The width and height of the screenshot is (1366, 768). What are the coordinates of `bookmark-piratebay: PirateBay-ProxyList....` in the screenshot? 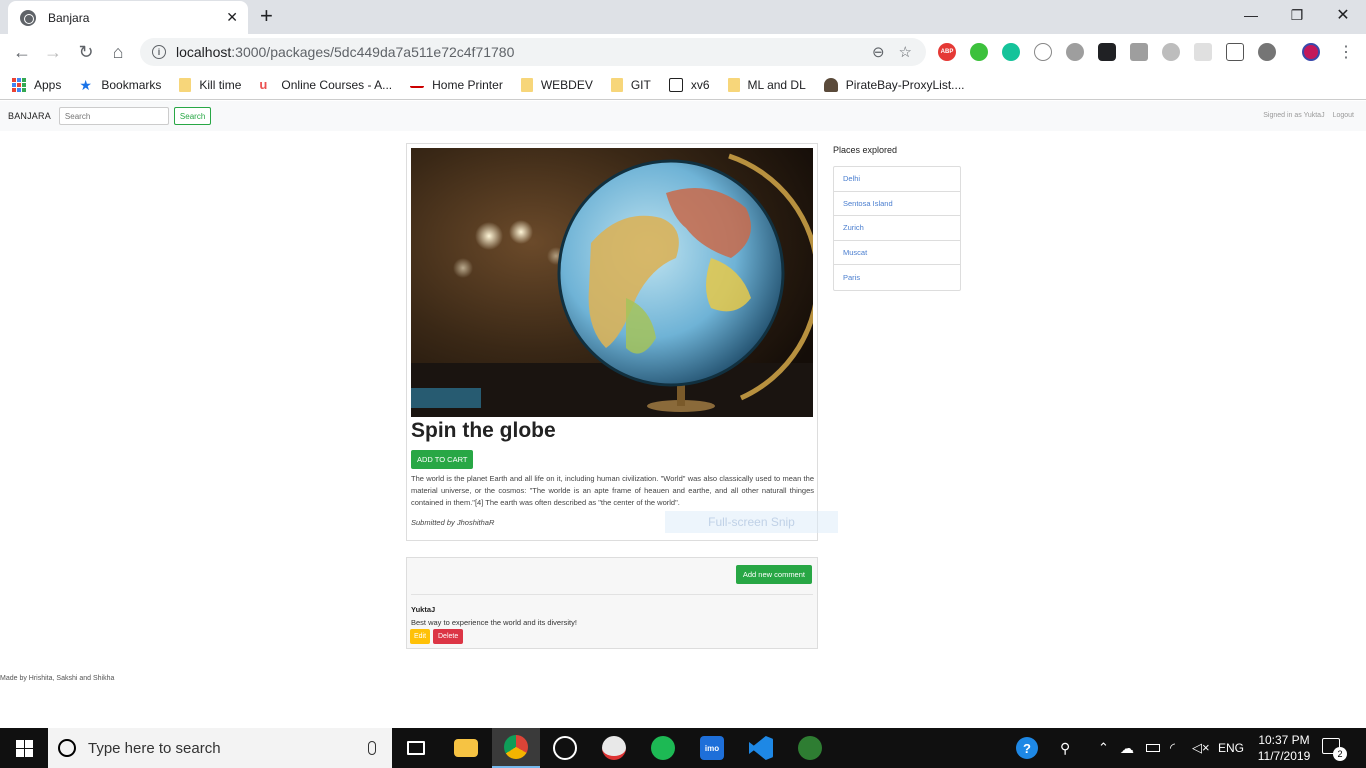 It's located at (894, 84).